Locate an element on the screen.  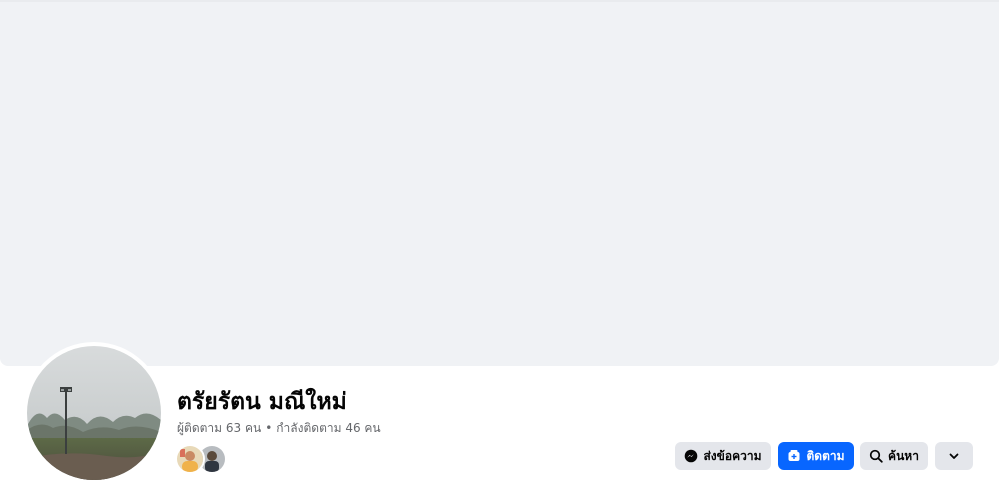
profile-avatar is located at coordinates (94, 413).